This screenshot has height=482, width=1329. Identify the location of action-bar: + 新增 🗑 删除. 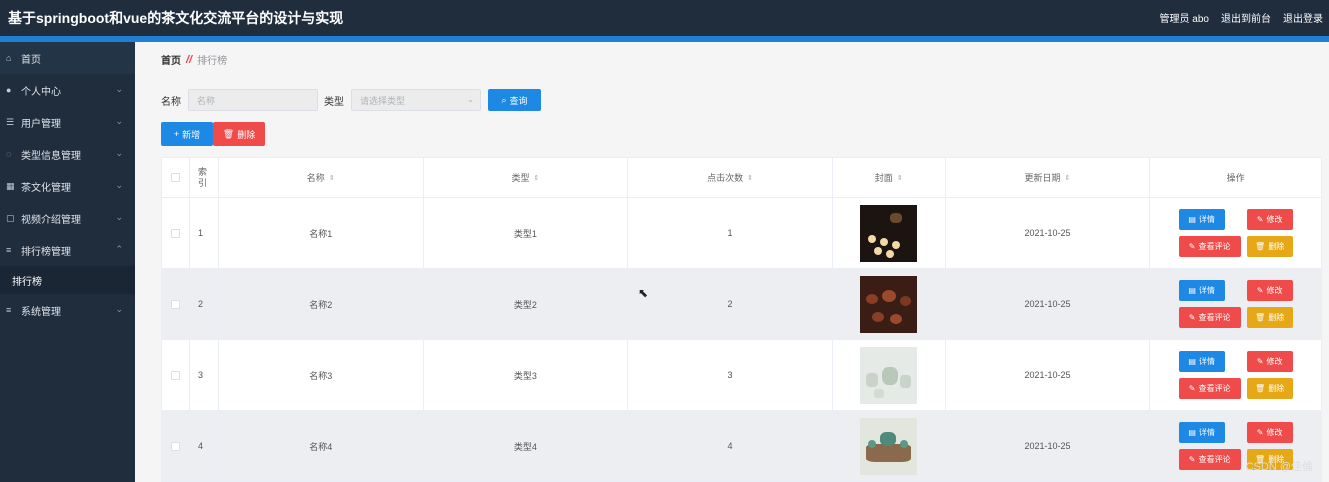
(213, 134).